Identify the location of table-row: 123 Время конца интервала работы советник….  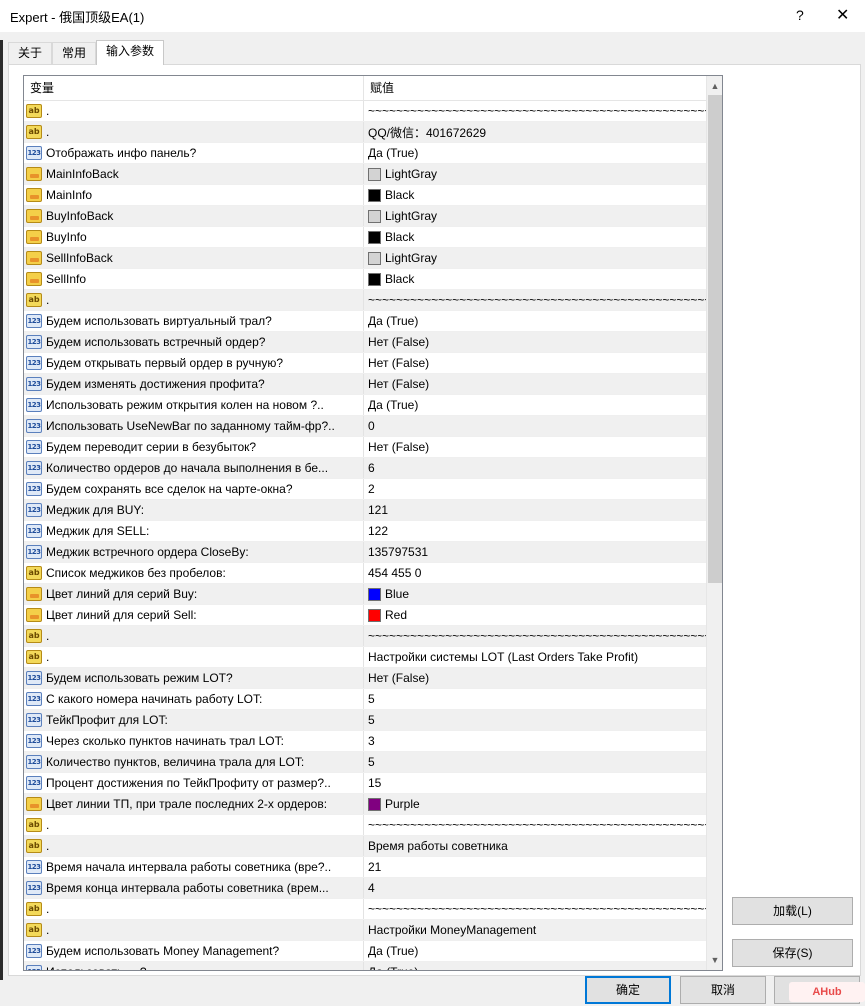
(365, 888).